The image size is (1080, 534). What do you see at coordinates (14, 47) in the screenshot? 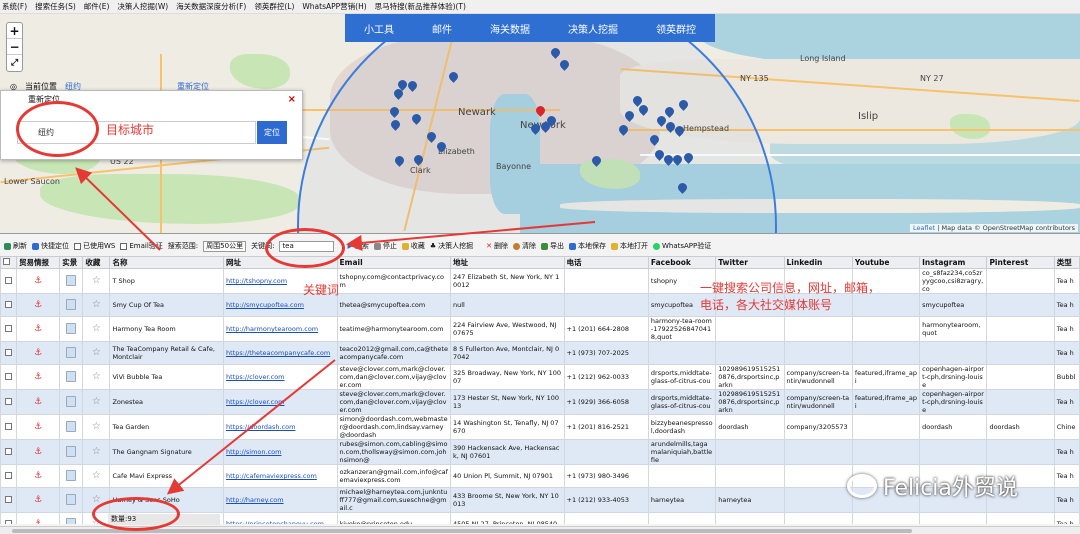
I see `zoom-out-button: −` at bounding box center [14, 47].